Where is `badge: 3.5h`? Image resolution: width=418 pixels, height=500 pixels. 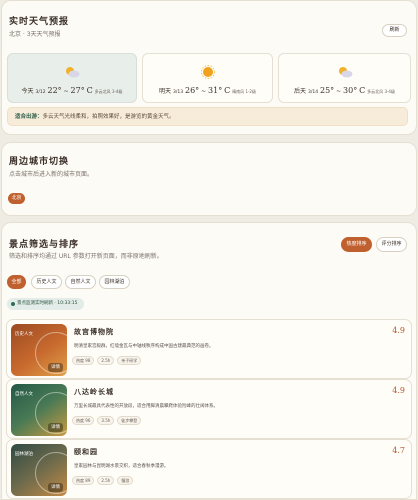
badge: 3.5h is located at coordinates (106, 420).